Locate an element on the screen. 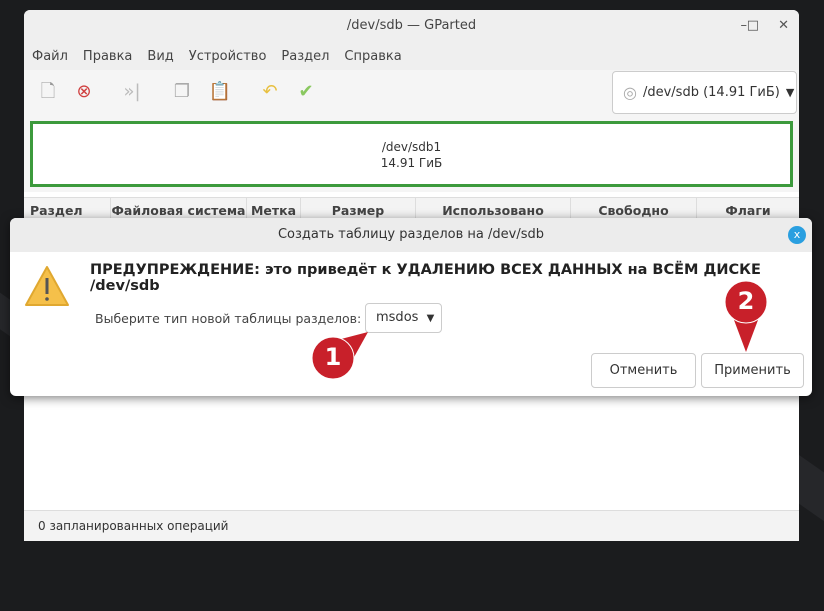  callout-1-number: 1 is located at coordinates (333, 357).